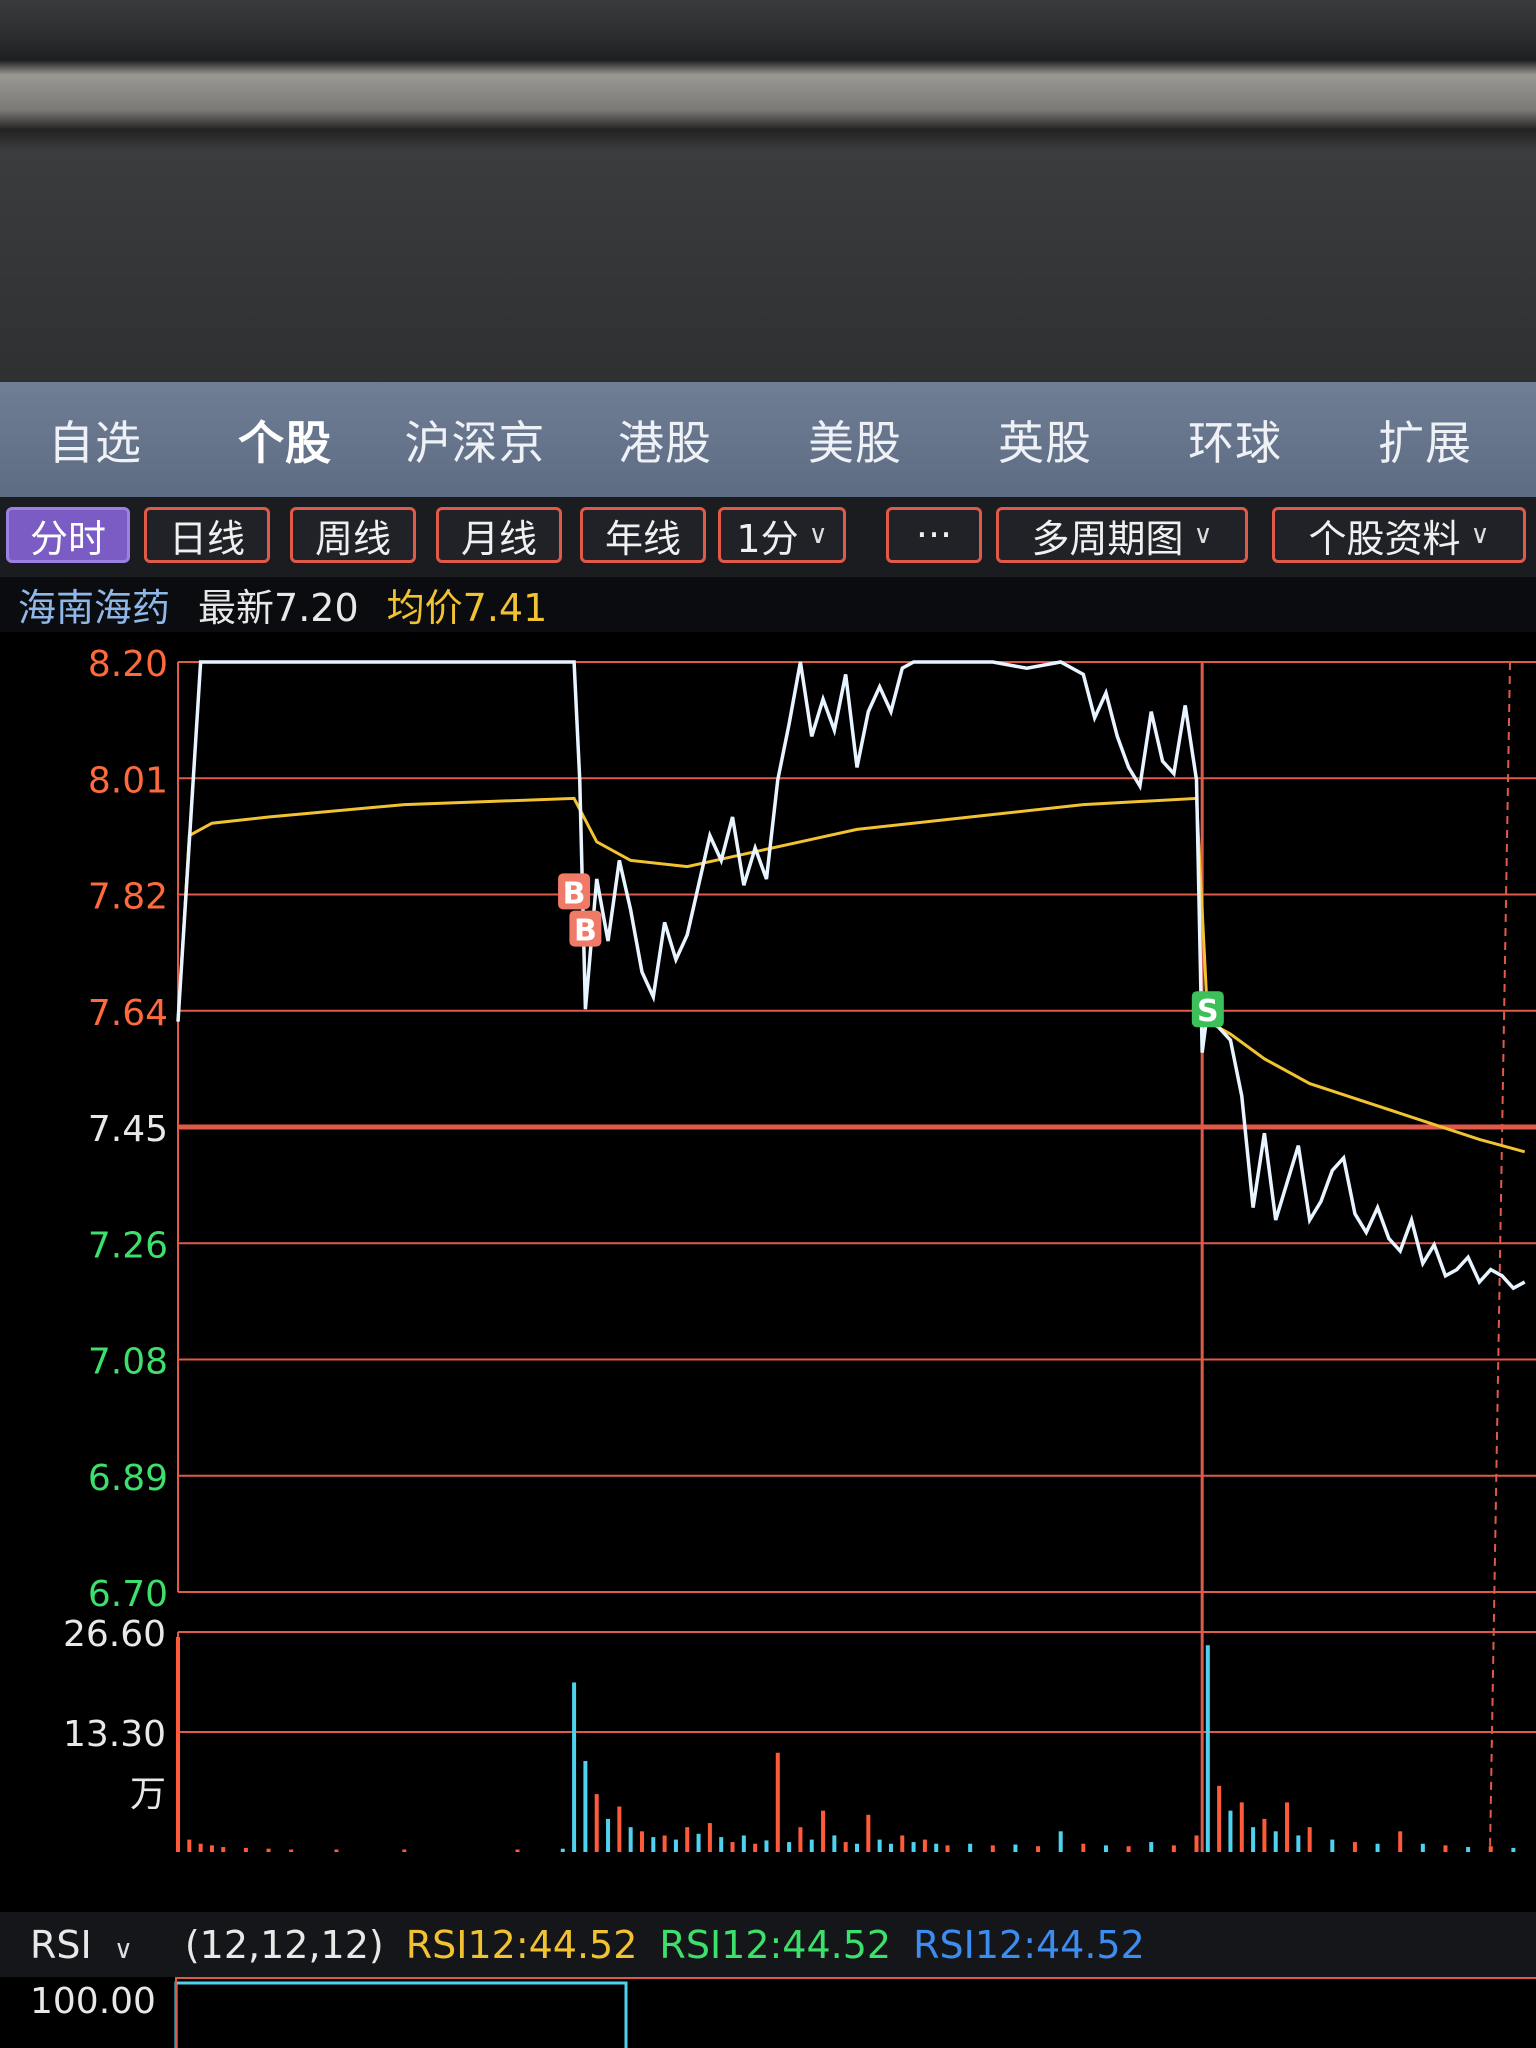 The image size is (1536, 2048). I want to click on multi-period-dropdown: 多周期图 ∨, so click(1122, 535).